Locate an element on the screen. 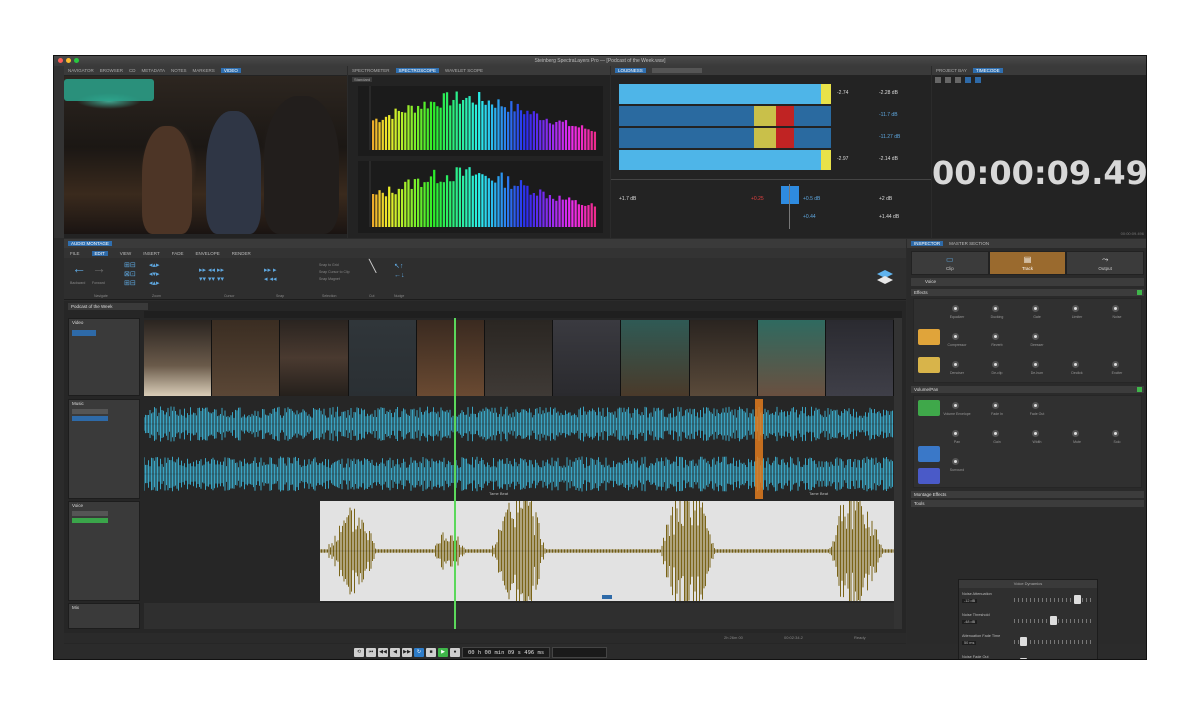 This screenshot has height=713, width=1200. volume-envelope-button is located at coordinates (929, 408).